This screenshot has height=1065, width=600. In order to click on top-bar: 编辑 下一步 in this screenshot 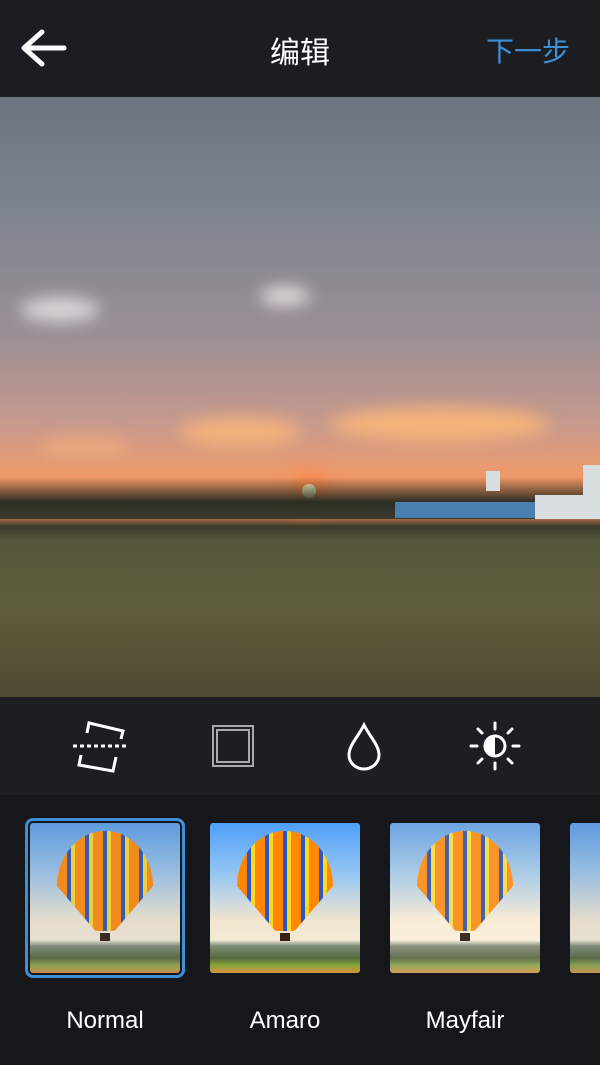, I will do `click(300, 48)`.